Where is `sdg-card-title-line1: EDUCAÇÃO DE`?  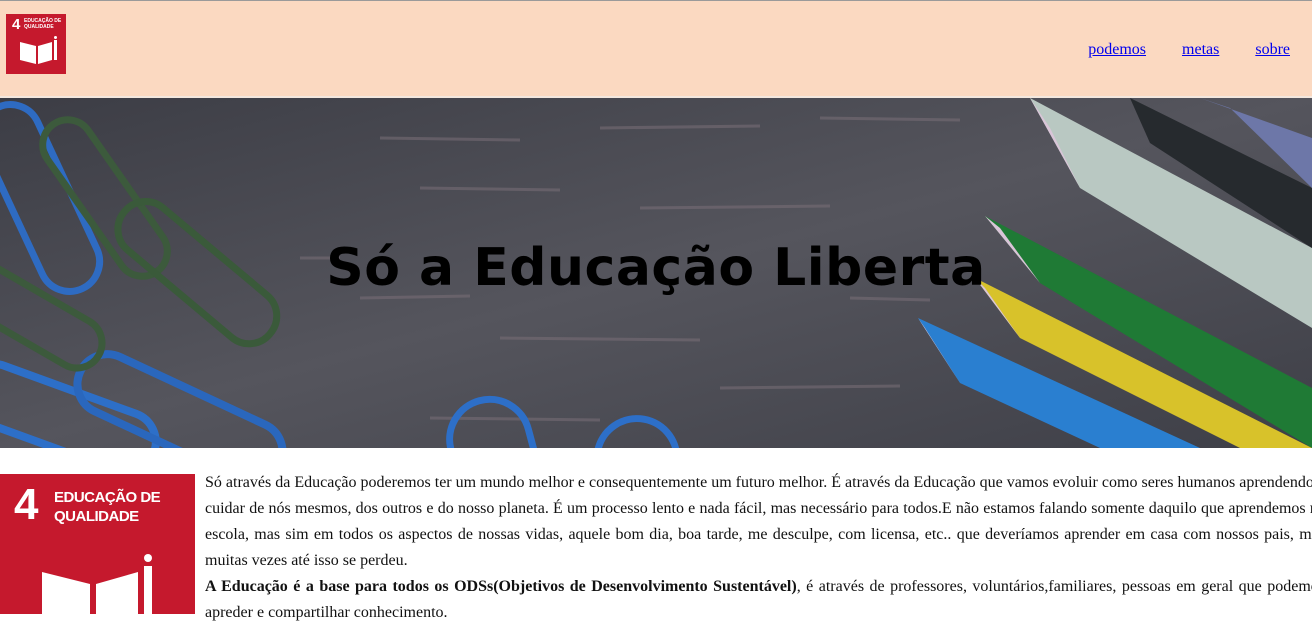 sdg-card-title-line1: EDUCAÇÃO DE is located at coordinates (107, 497).